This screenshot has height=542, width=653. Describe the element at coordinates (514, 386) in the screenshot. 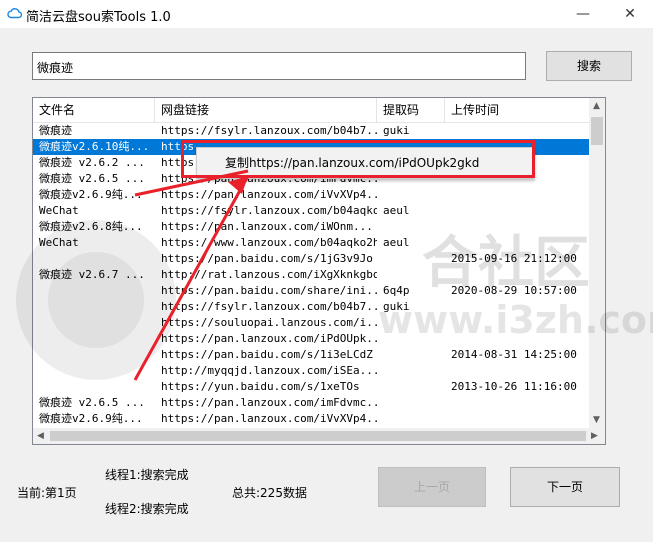

I see `cell-time: 2013-10-26 11:16:00` at that location.